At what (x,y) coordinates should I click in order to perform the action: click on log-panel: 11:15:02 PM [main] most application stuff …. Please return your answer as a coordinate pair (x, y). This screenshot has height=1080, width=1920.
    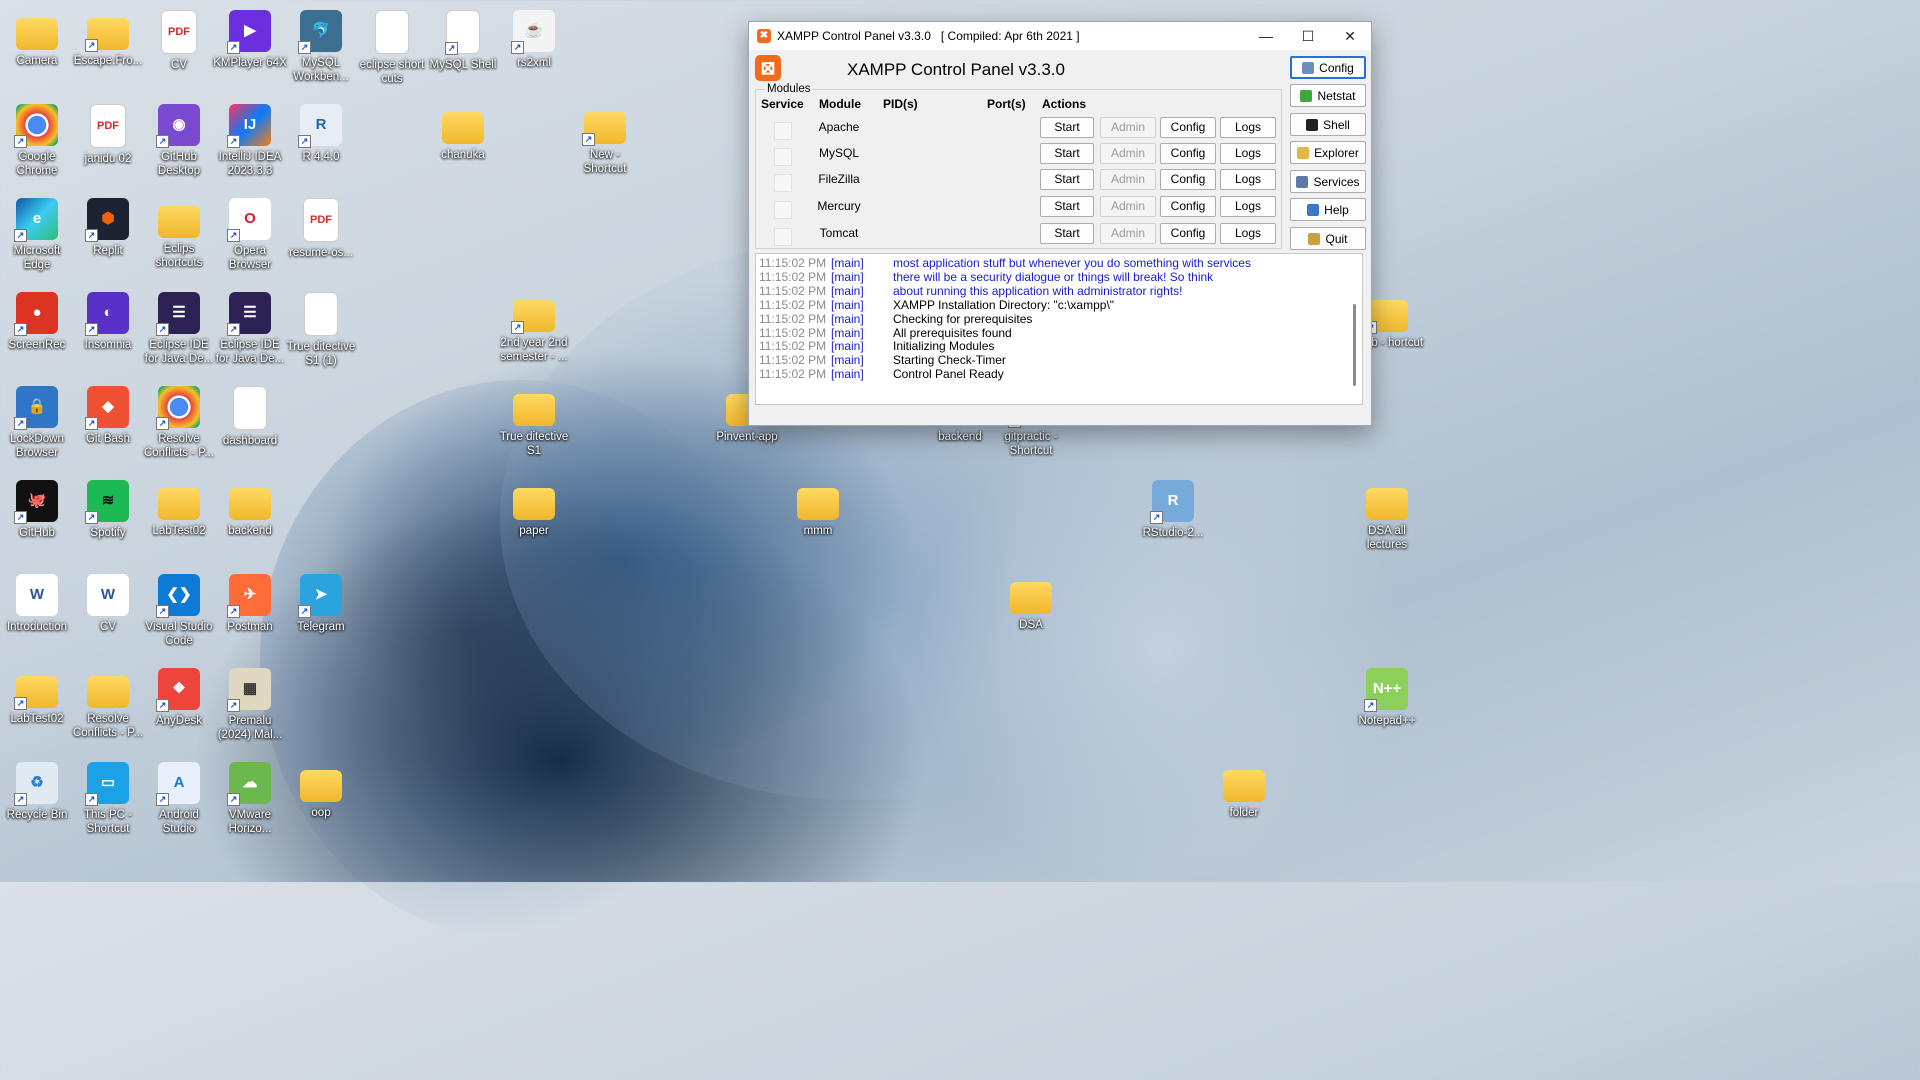
    Looking at the image, I should click on (1059, 329).